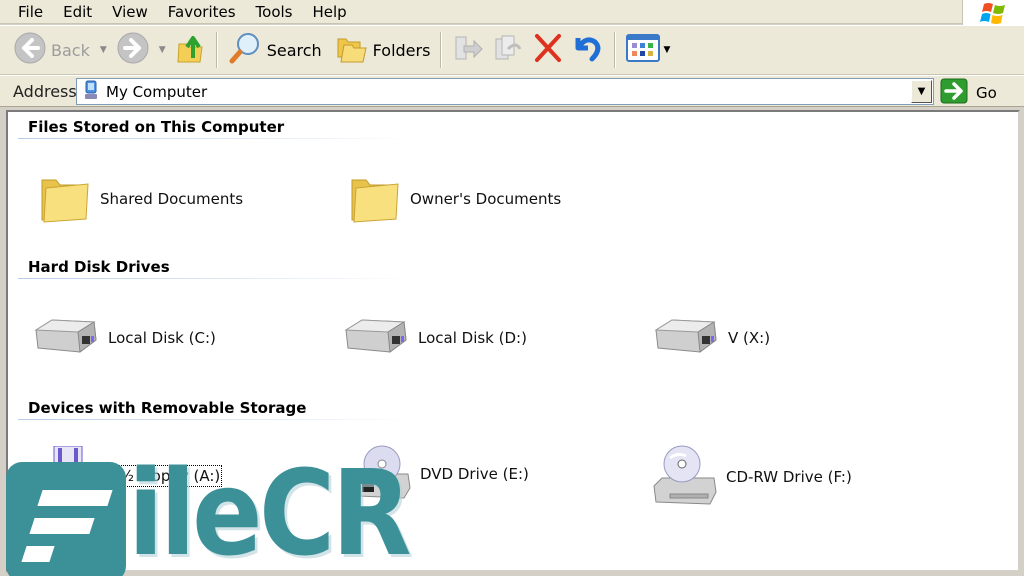  I want to click on menu-favorites: Favorites, so click(202, 12).